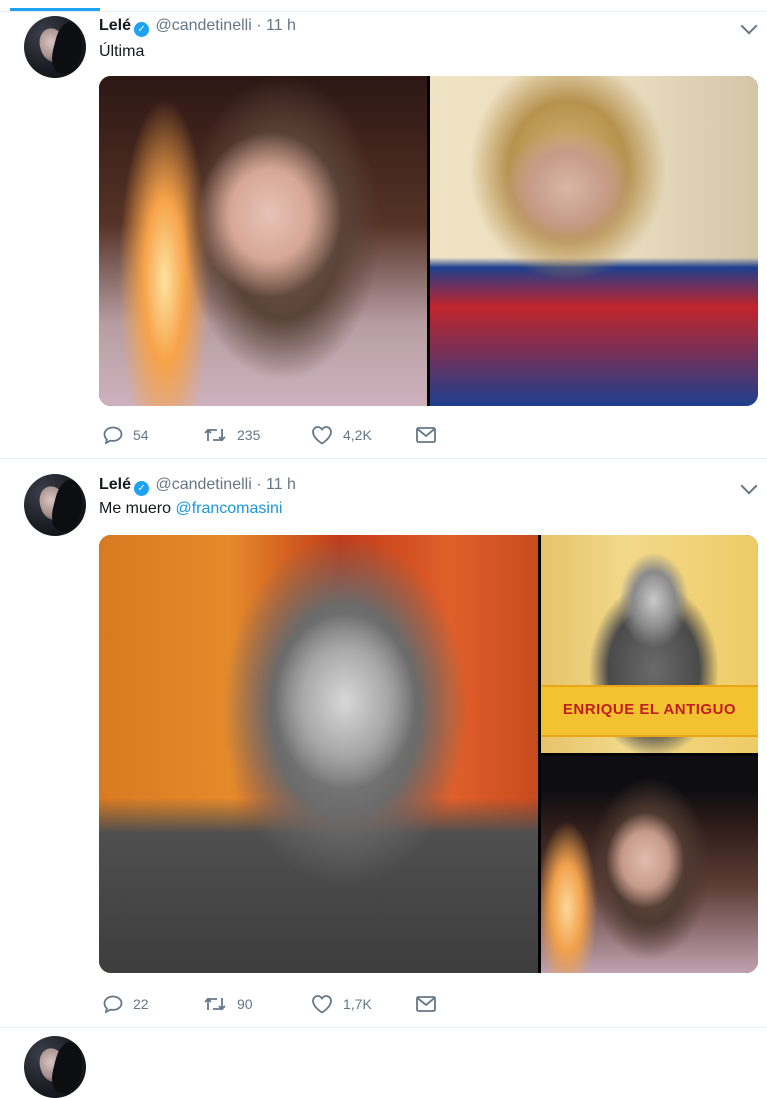  Describe the element at coordinates (137, 508) in the screenshot. I see `tweet-body: Me muero` at that location.